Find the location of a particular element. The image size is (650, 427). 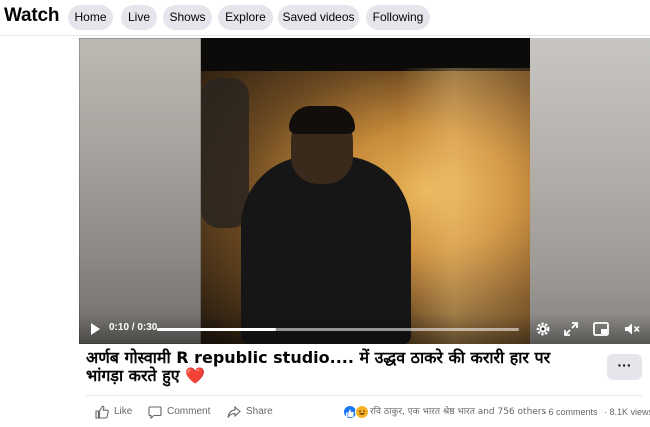

more-options-button: ··· is located at coordinates (624, 367).